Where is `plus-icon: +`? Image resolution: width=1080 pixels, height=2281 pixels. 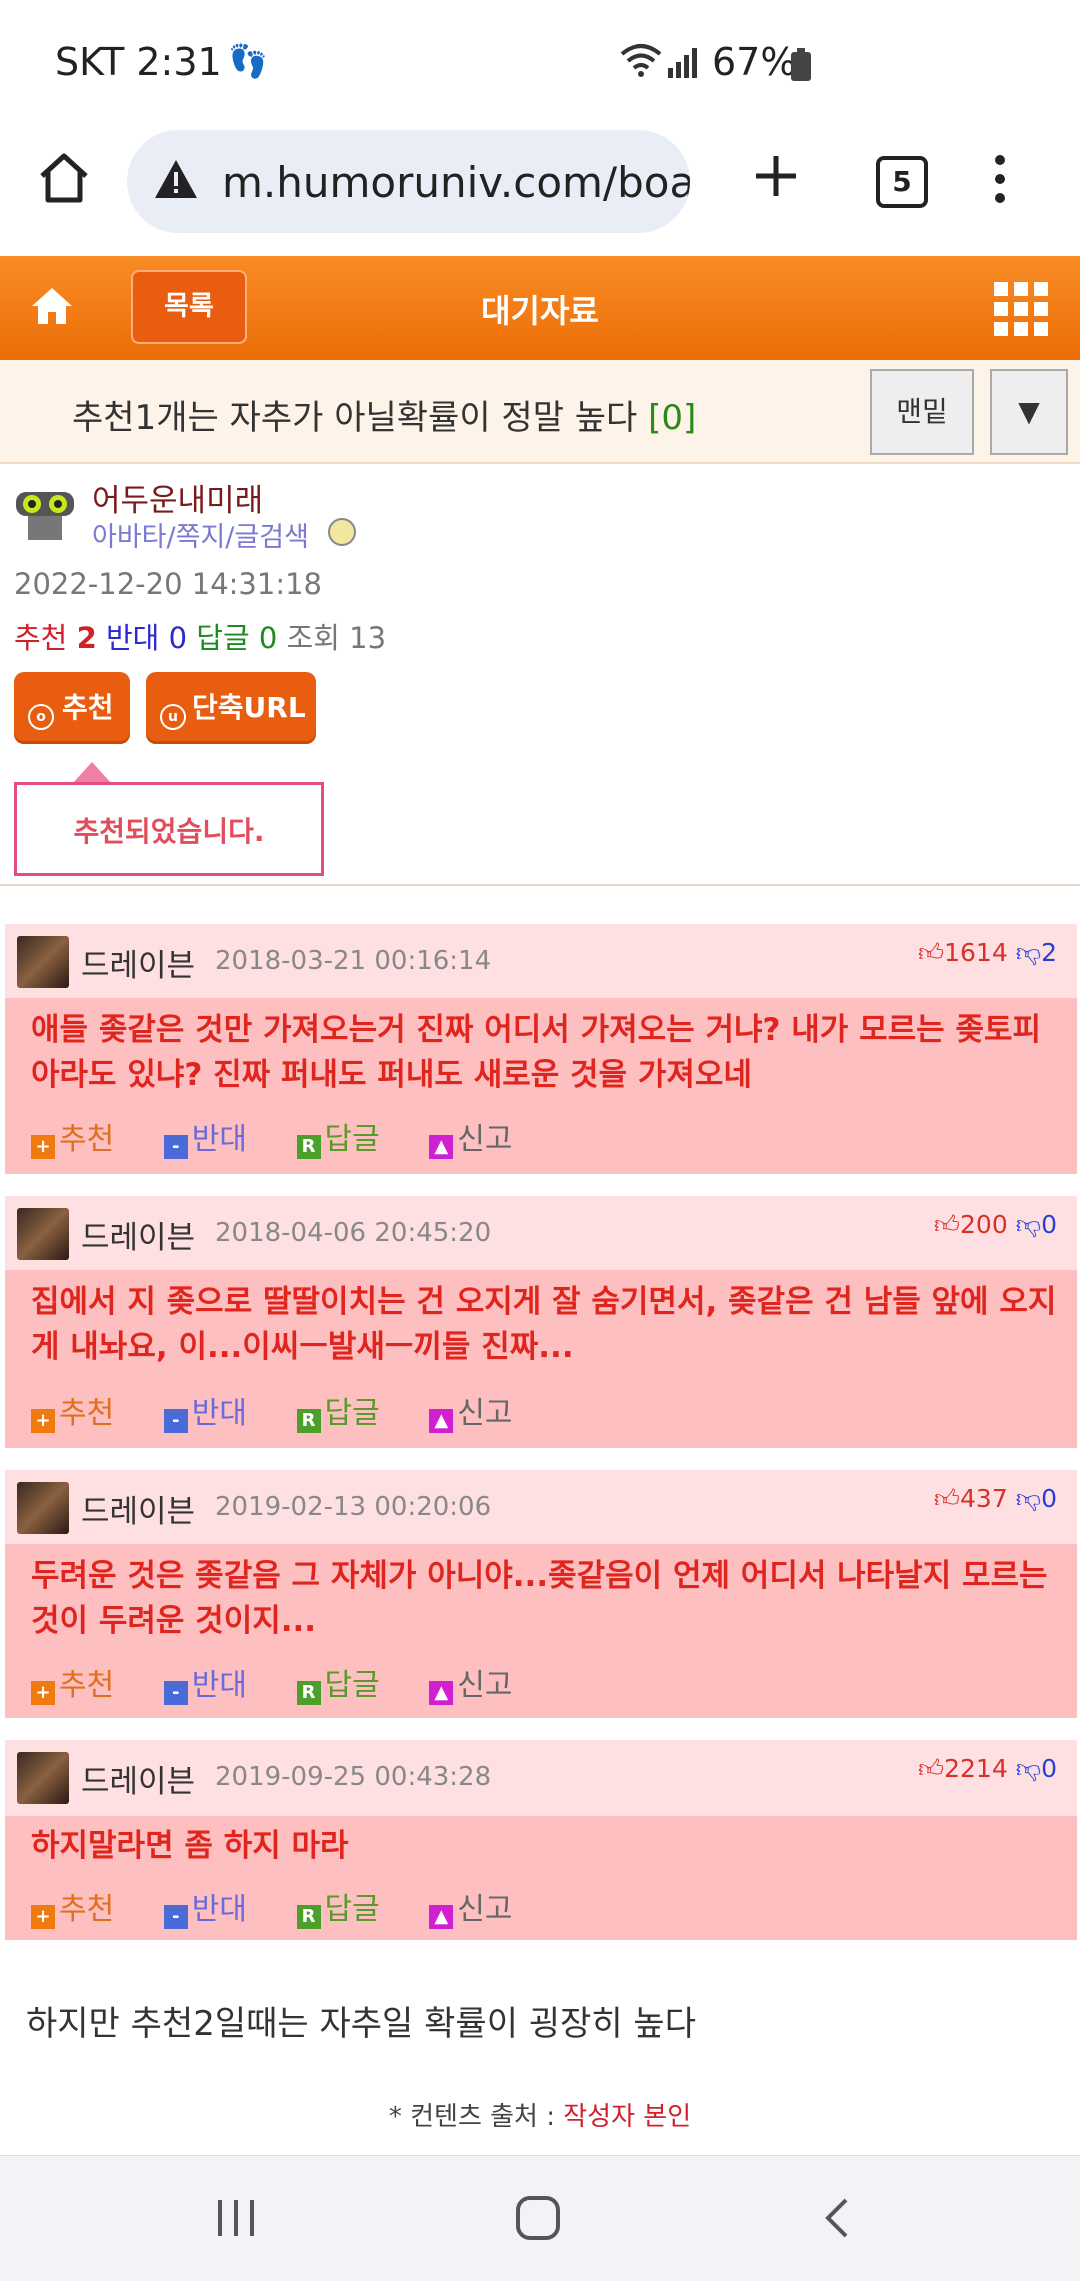 plus-icon: + is located at coordinates (43, 1693).